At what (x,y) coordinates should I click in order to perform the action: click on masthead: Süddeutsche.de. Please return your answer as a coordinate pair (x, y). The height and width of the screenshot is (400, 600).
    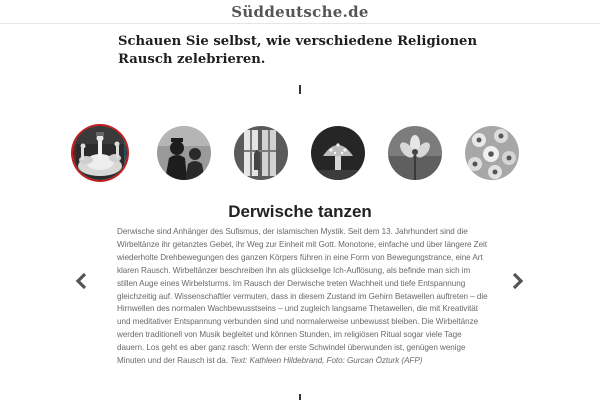
    Looking at the image, I should click on (300, 12).